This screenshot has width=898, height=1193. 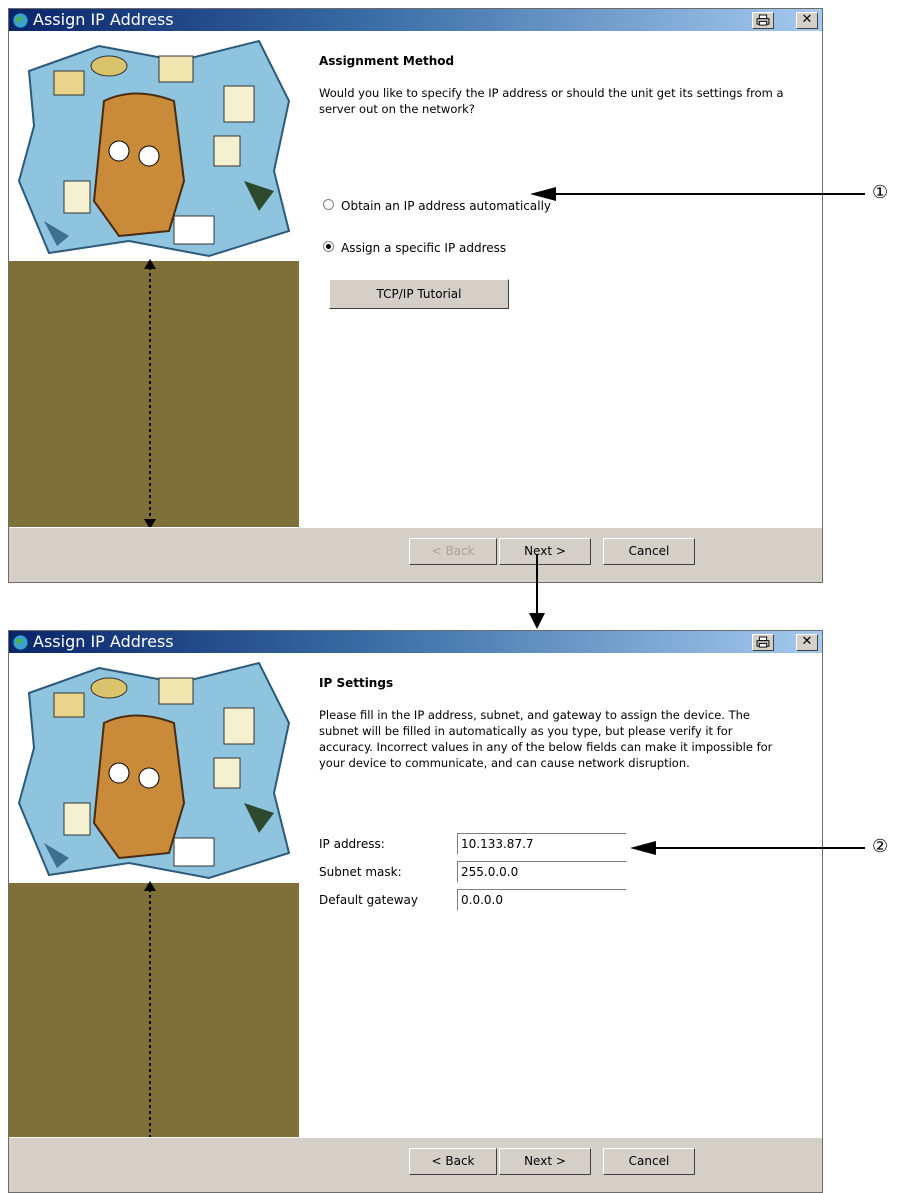 What do you see at coordinates (368, 900) in the screenshot?
I see `default-gateway-label: Default gateway` at bounding box center [368, 900].